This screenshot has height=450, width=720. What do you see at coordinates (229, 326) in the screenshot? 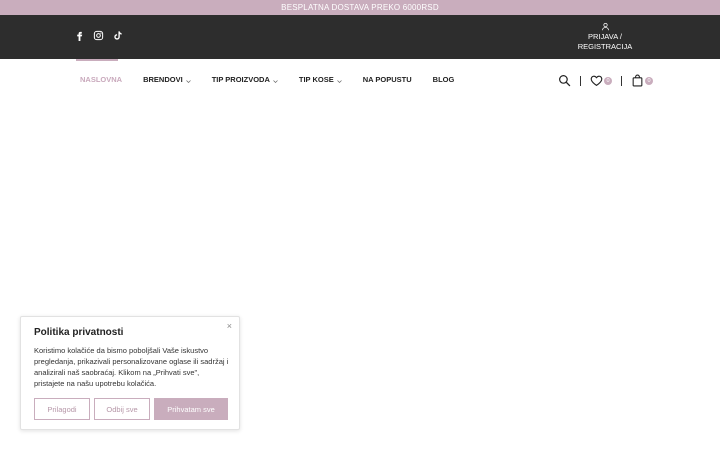
I see `close-icon: ×` at bounding box center [229, 326].